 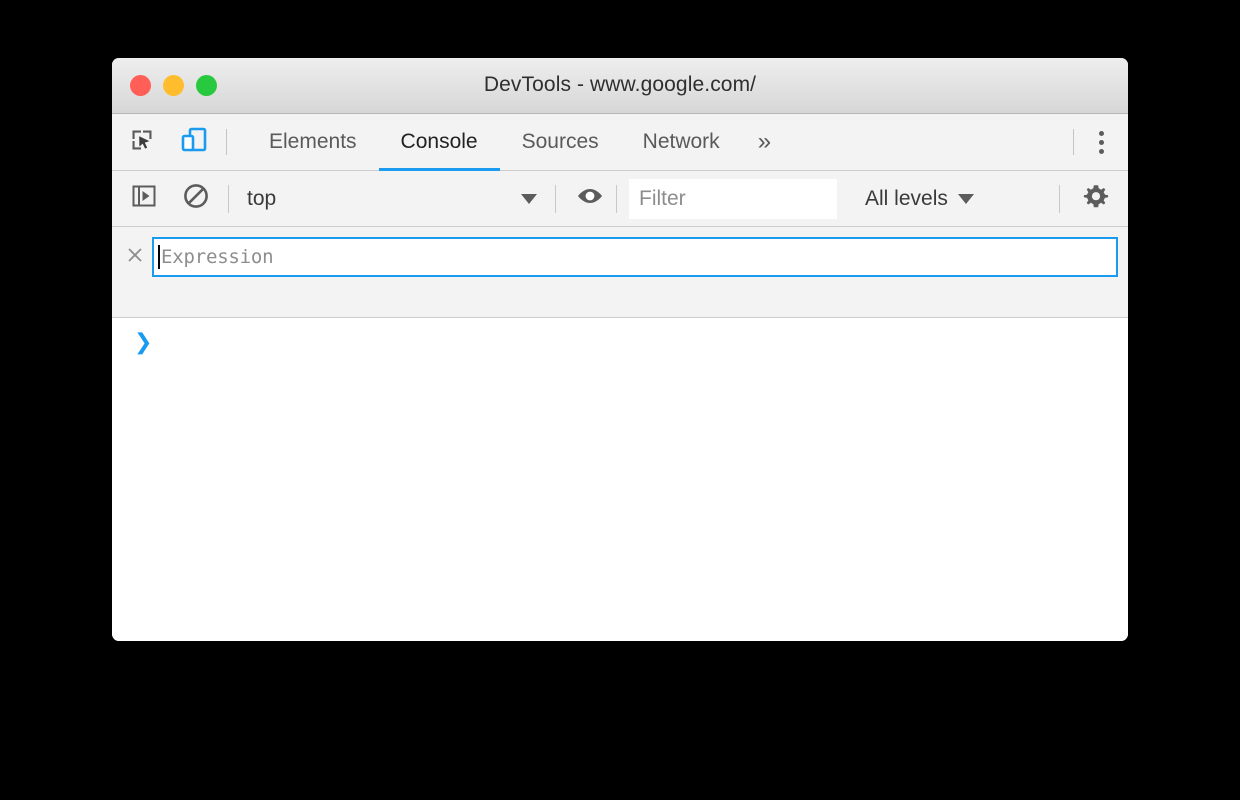 I want to click on more-options-button, so click(x=1101, y=142).